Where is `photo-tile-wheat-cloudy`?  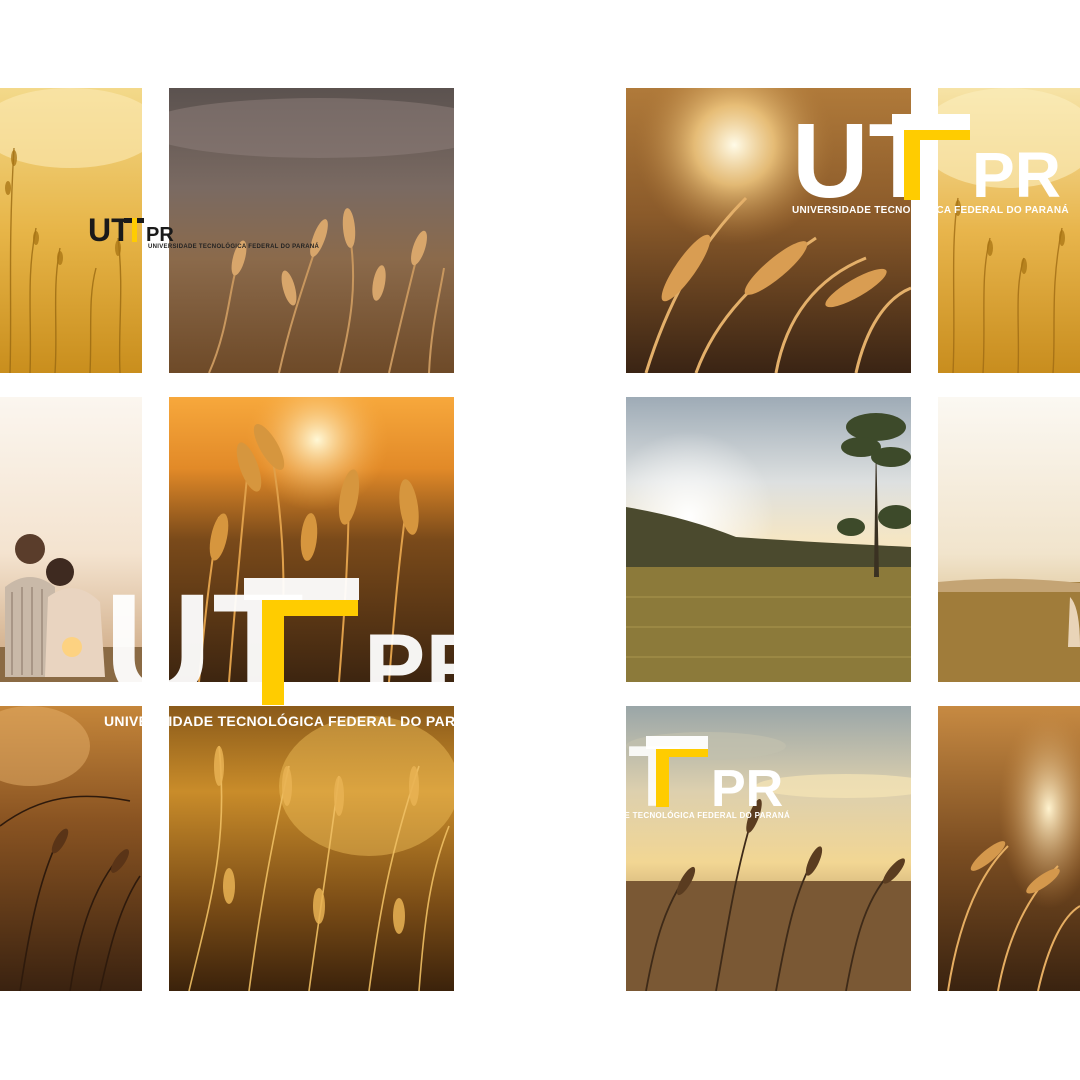
photo-tile-wheat-cloudy is located at coordinates (311, 230).